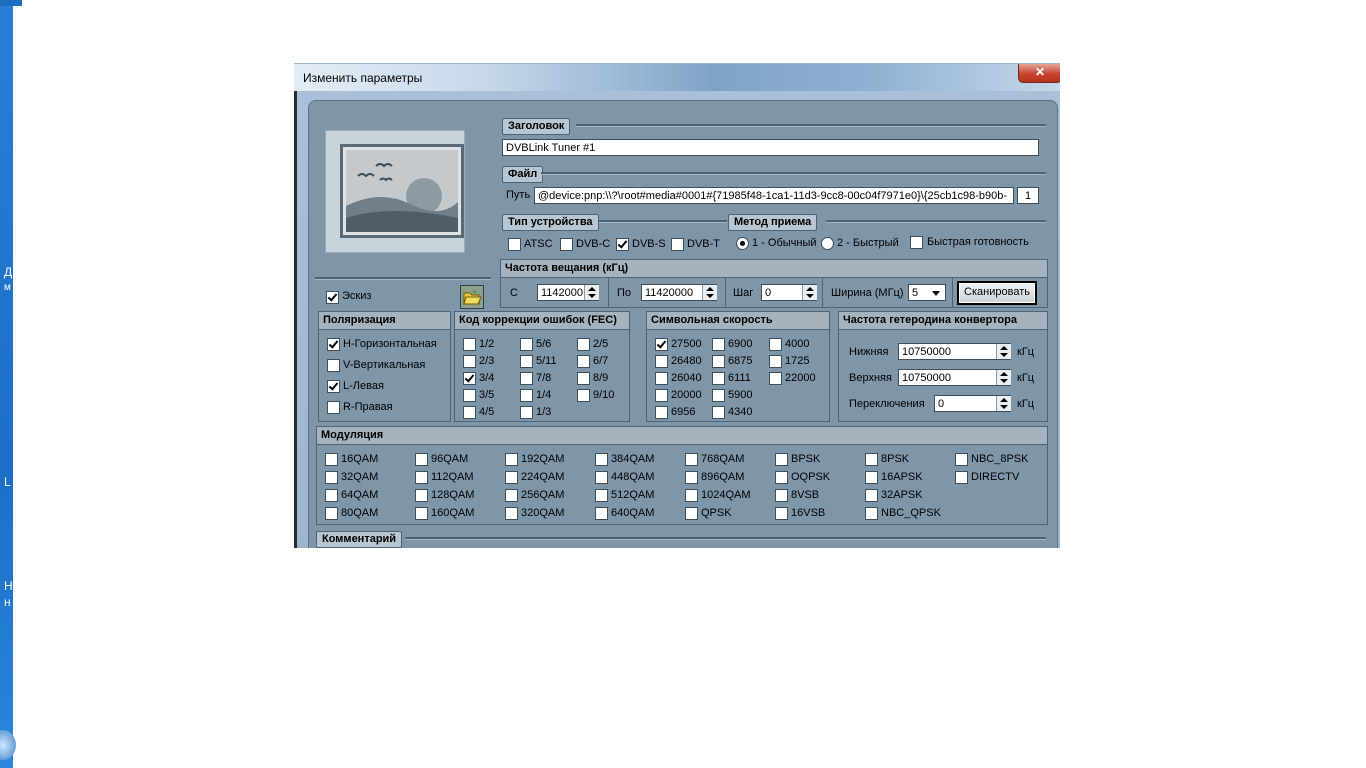 Image resolution: width=1366 pixels, height=768 pixels. What do you see at coordinates (936, 293) in the screenshot?
I see `chevron-down-icon` at bounding box center [936, 293].